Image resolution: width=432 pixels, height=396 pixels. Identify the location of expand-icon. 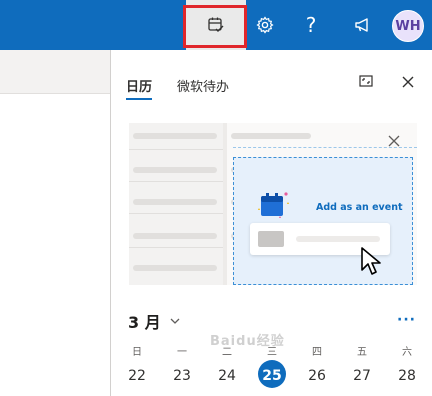
(366, 83).